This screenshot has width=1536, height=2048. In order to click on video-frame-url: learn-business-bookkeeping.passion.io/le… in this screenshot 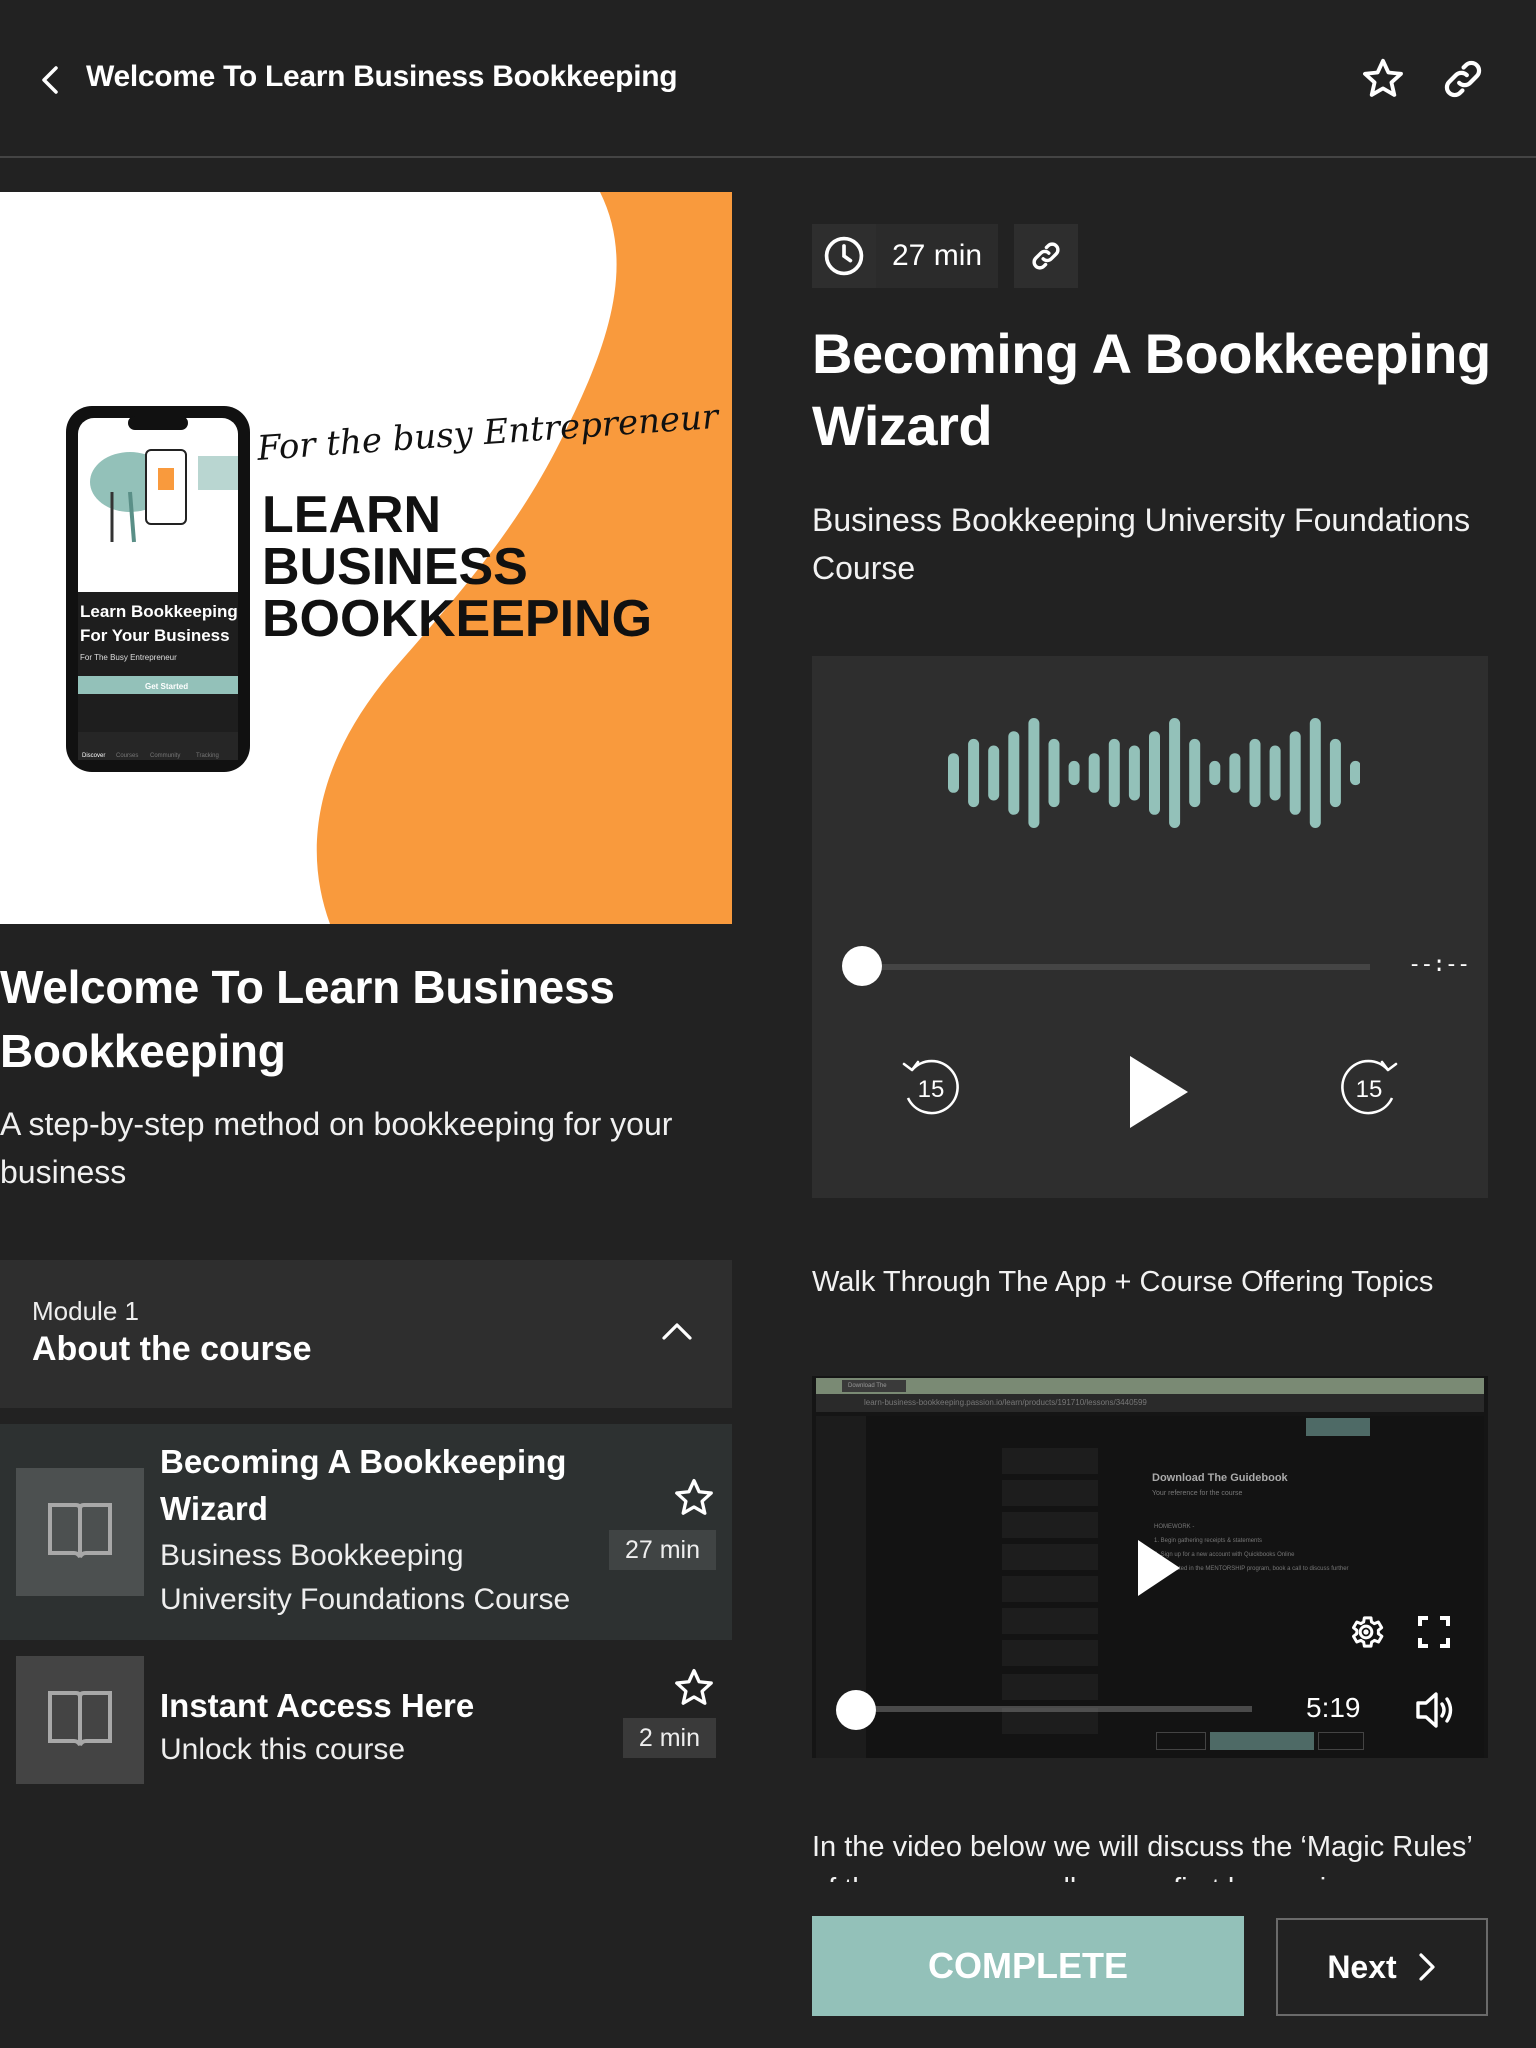, I will do `click(1005, 1402)`.